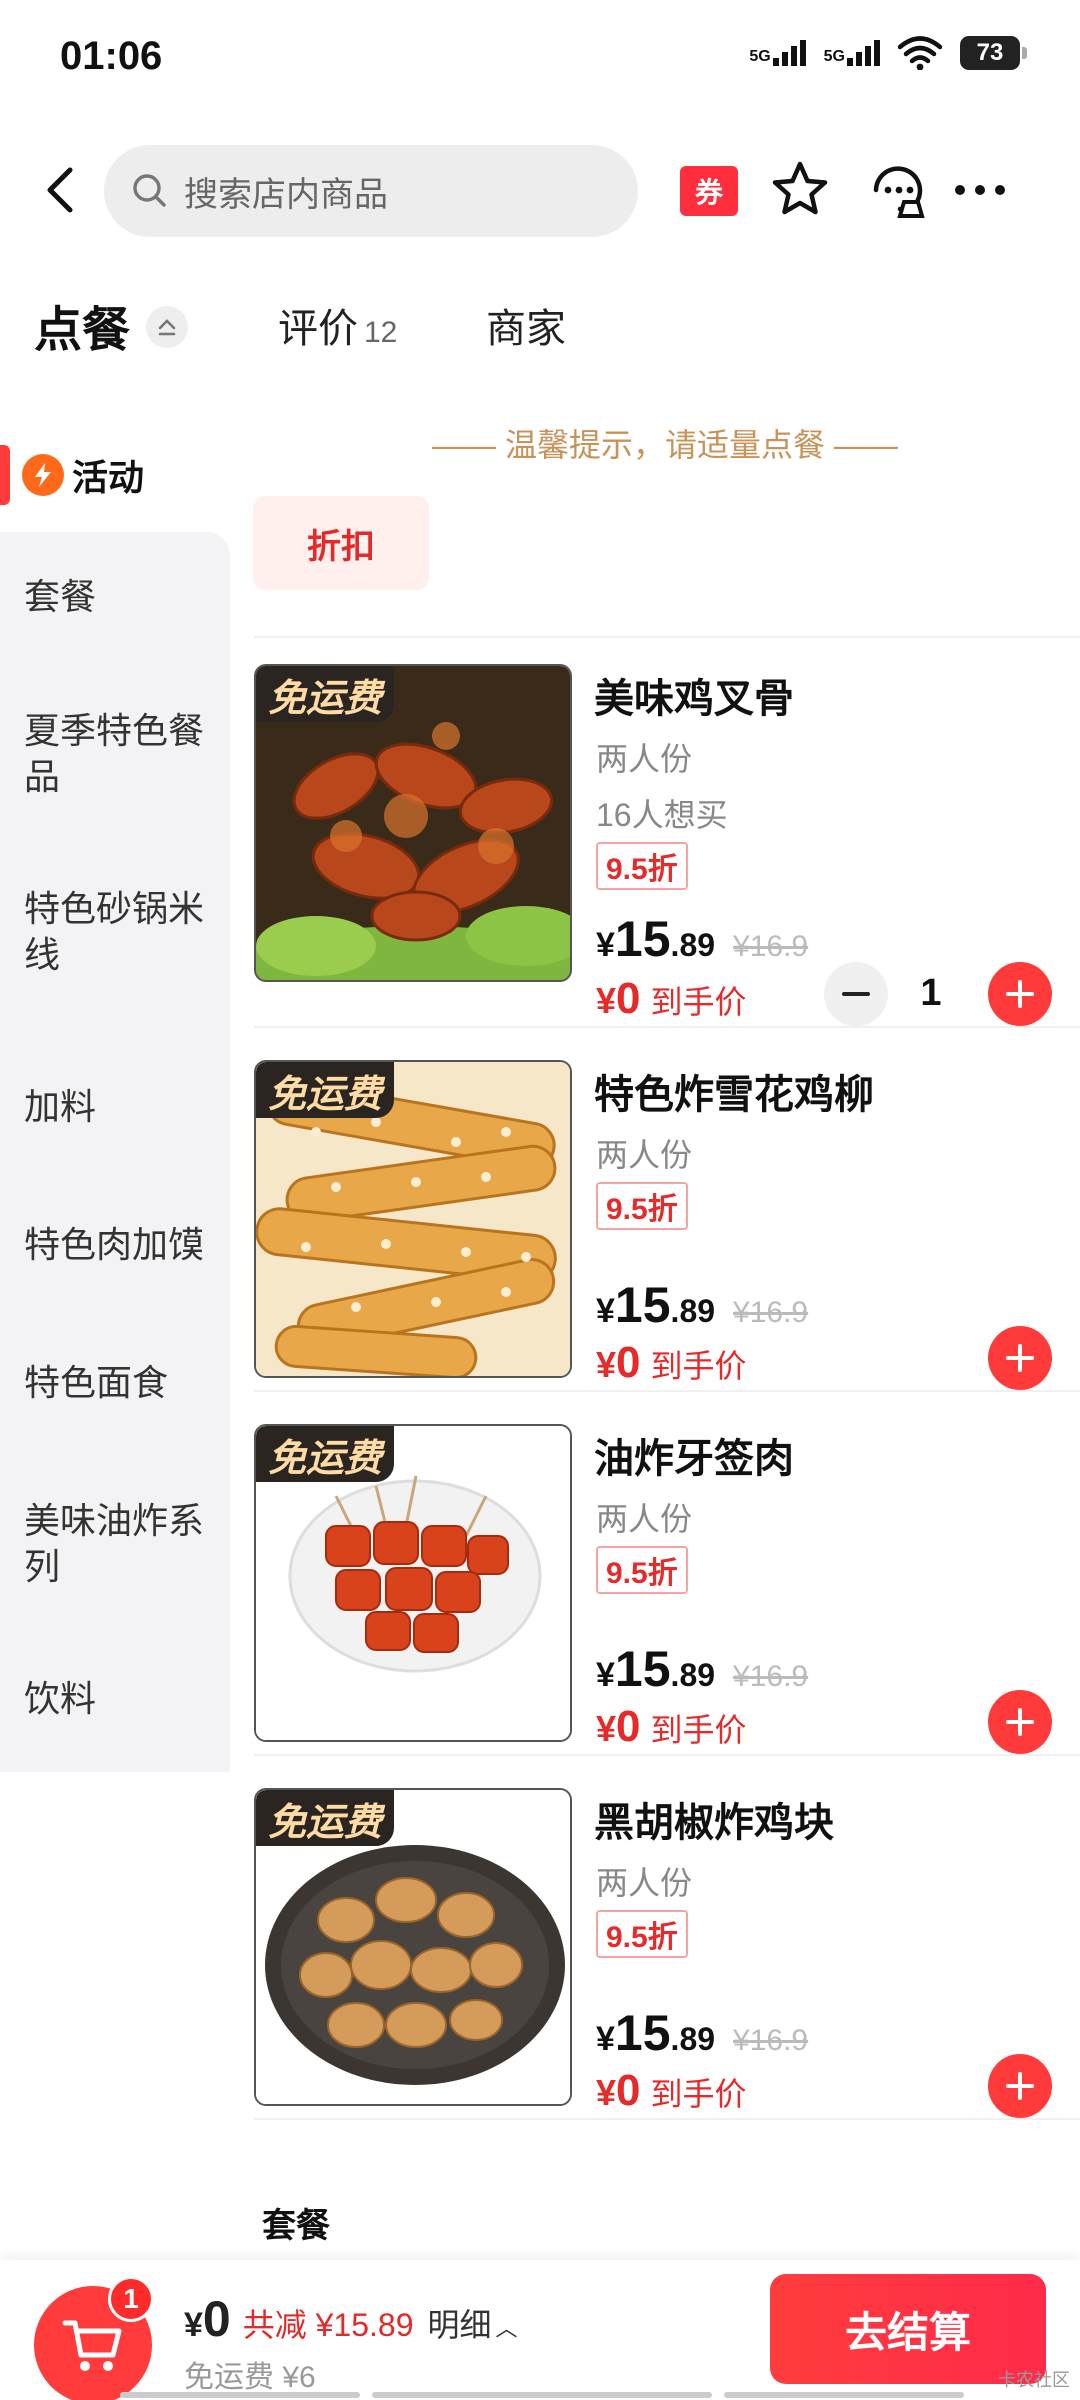 Image resolution: width=1080 pixels, height=2400 pixels. What do you see at coordinates (898, 190) in the screenshot?
I see `customer-service-icon` at bounding box center [898, 190].